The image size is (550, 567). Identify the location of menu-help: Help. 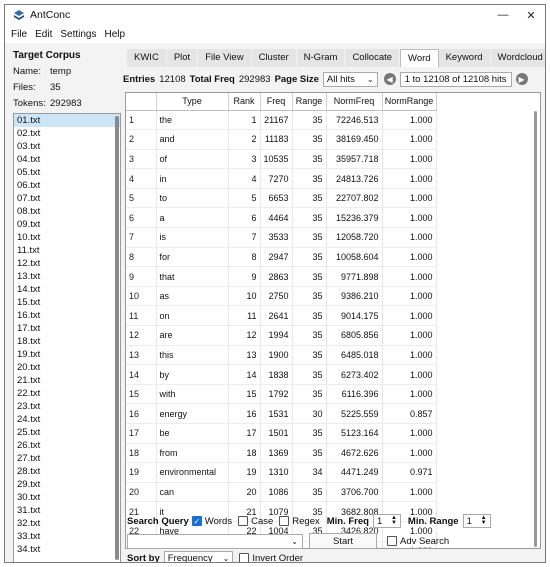
(115, 34).